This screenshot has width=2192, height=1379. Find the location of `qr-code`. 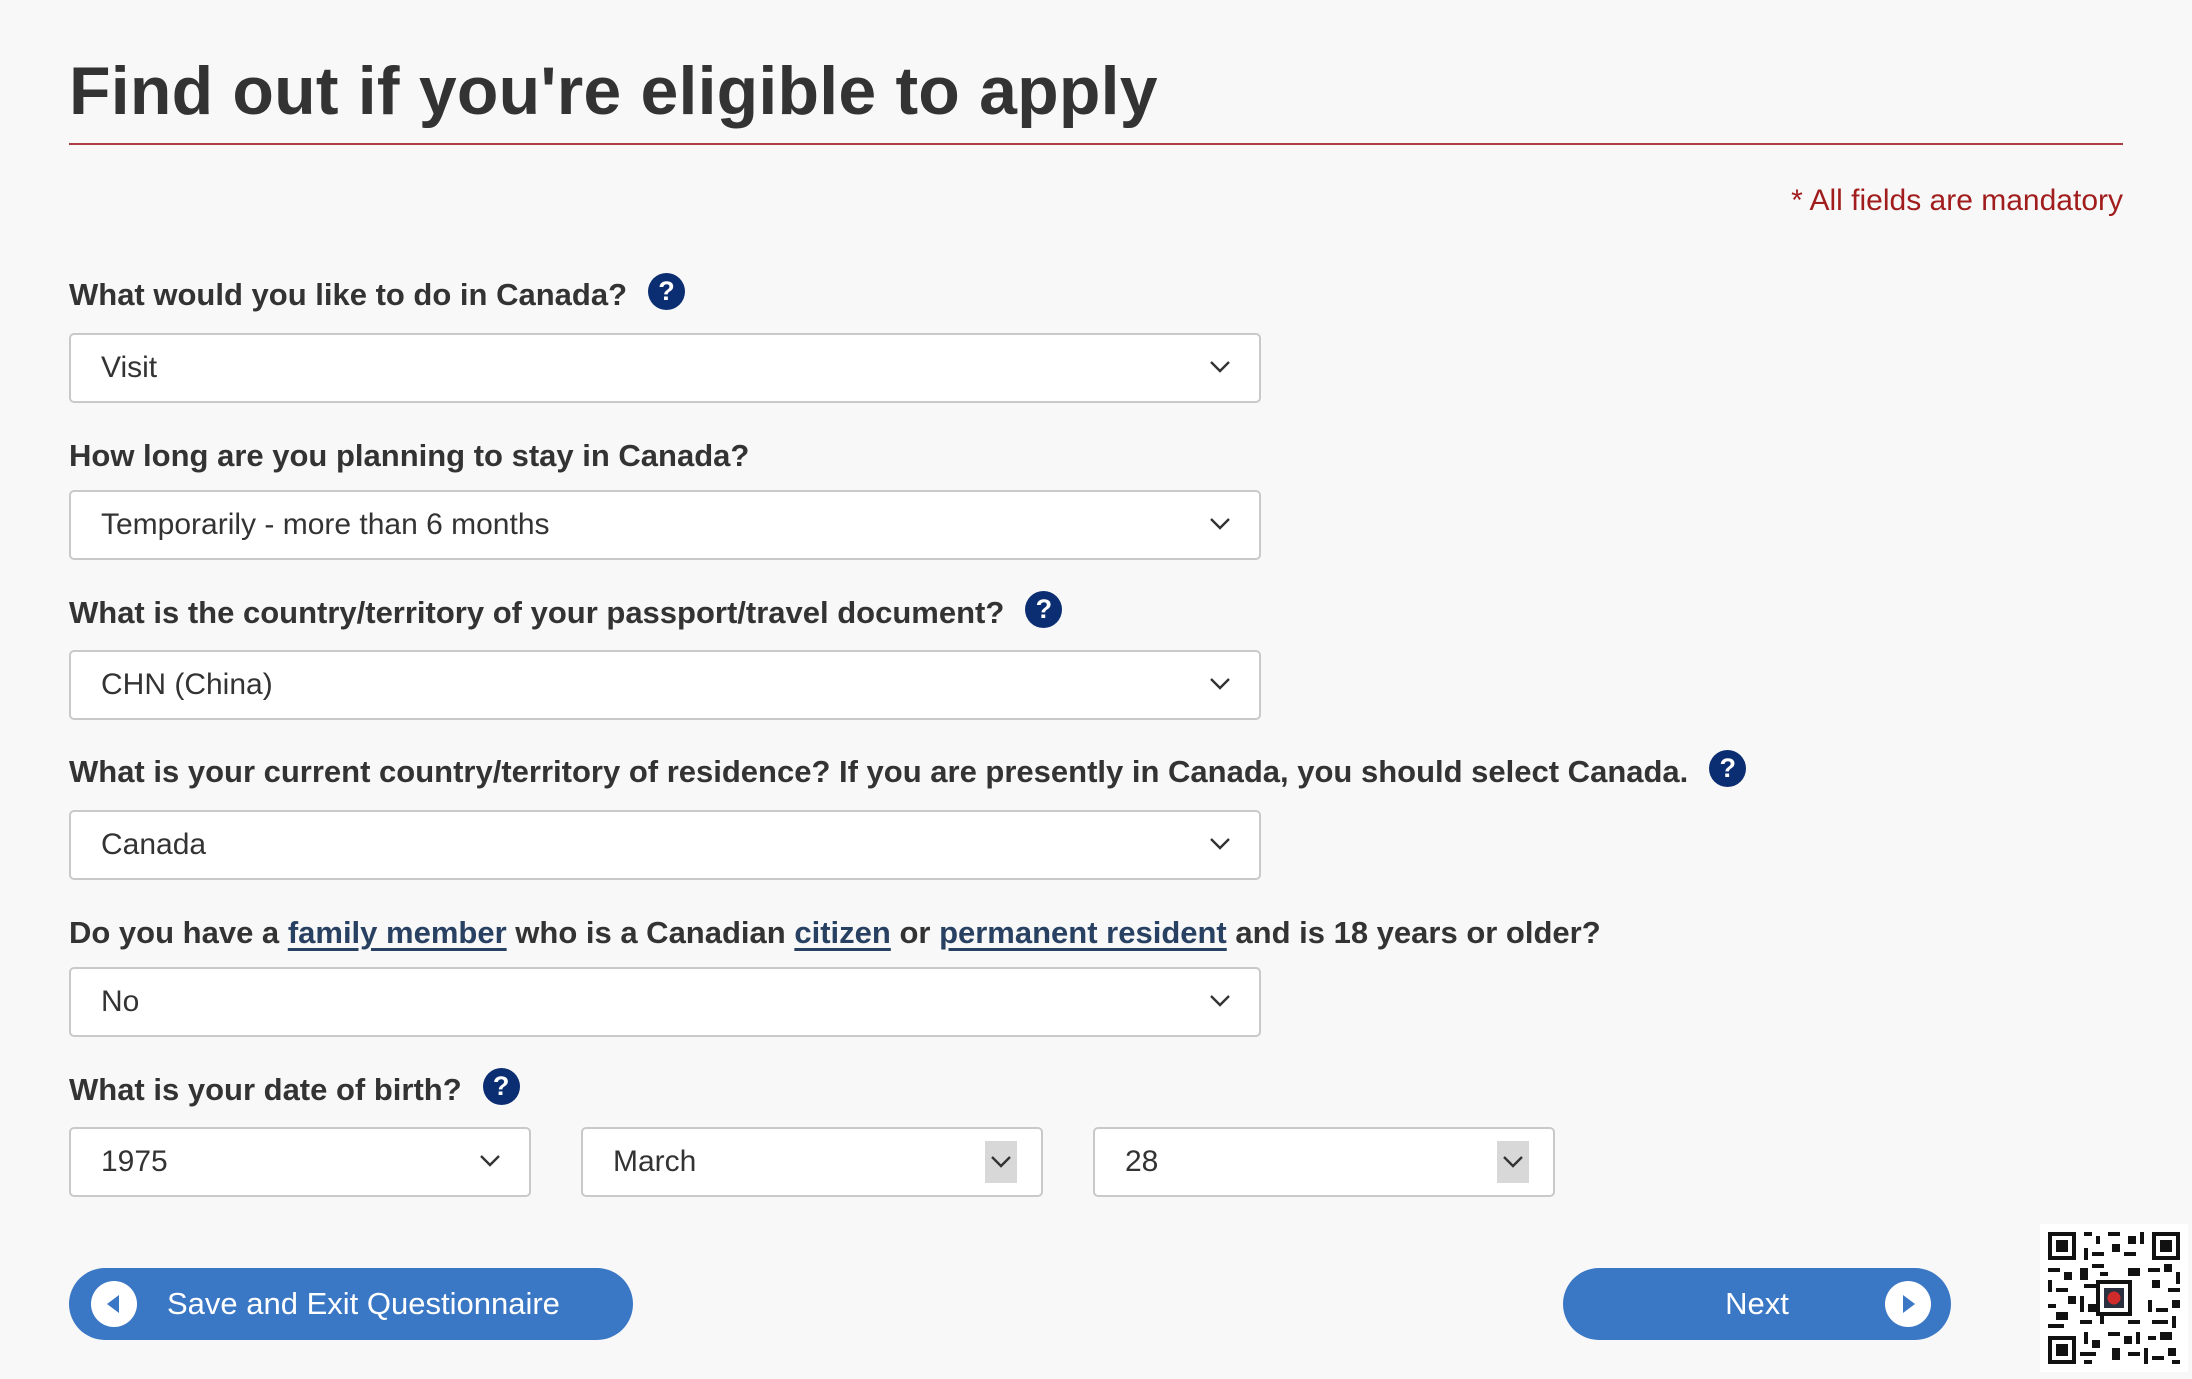

qr-code is located at coordinates (2114, 1298).